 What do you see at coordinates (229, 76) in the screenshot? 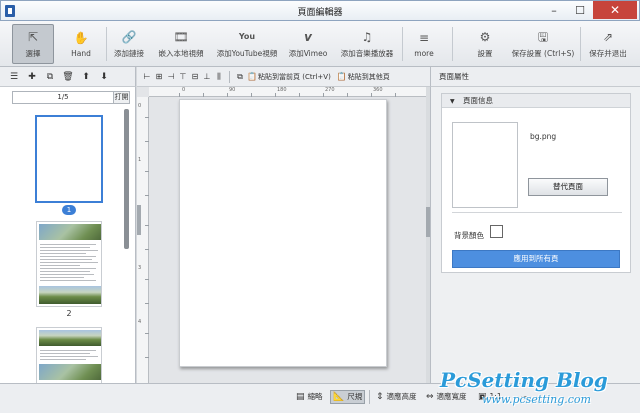
I see `toolbar-divider` at bounding box center [229, 76].